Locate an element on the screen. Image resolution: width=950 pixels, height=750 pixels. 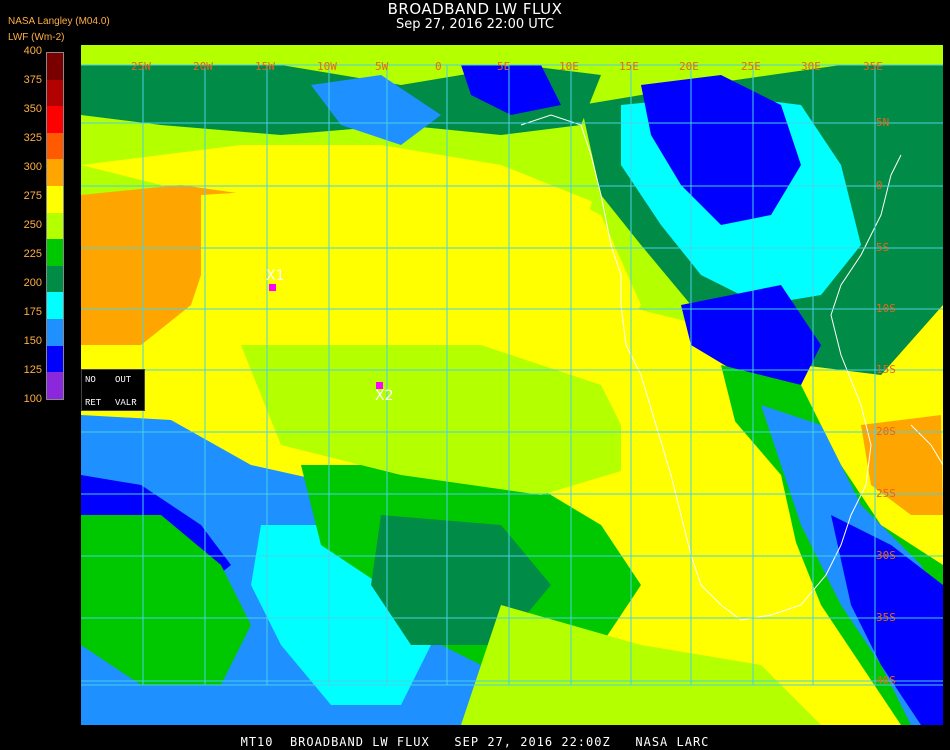
grid-lon-label: 15E is located at coordinates (629, 66).